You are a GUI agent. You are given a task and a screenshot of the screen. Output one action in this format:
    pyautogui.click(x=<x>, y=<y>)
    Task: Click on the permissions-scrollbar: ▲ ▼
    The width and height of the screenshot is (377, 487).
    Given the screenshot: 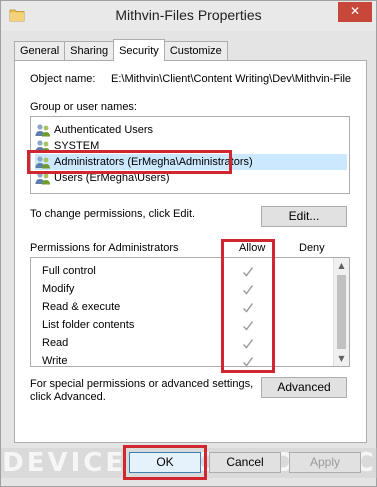 What is the action you would take?
    pyautogui.click(x=341, y=312)
    